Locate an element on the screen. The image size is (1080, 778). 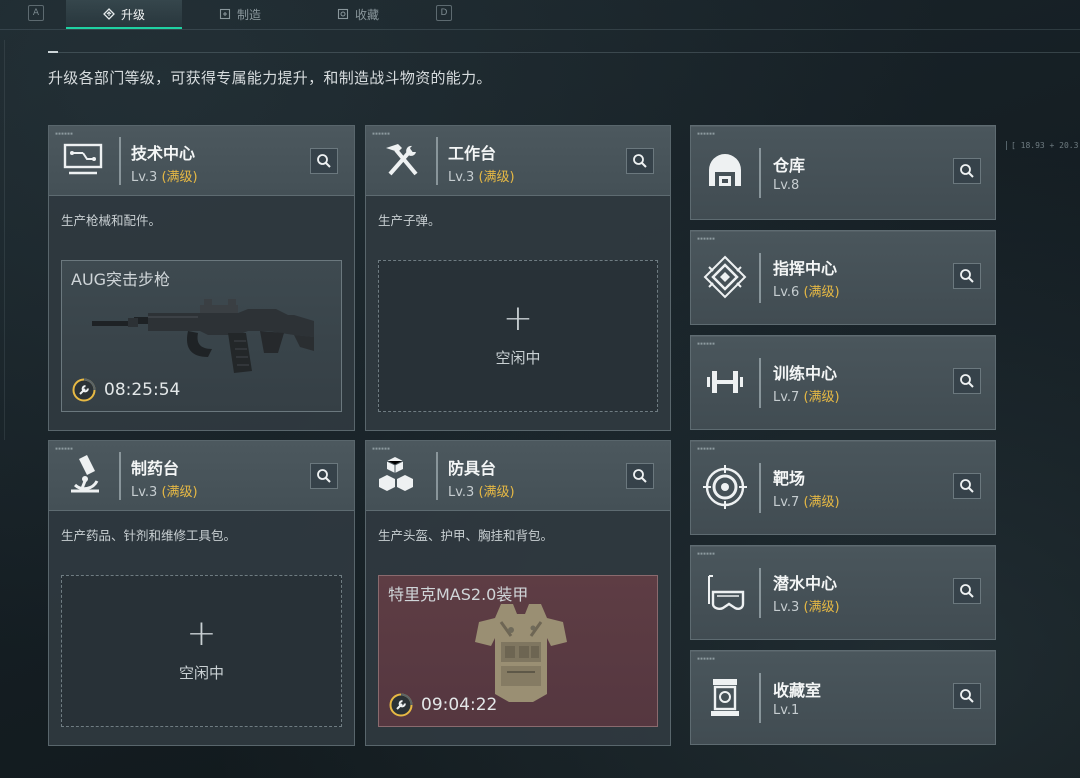
tab-upgrade: 升级 is located at coordinates (124, 14).